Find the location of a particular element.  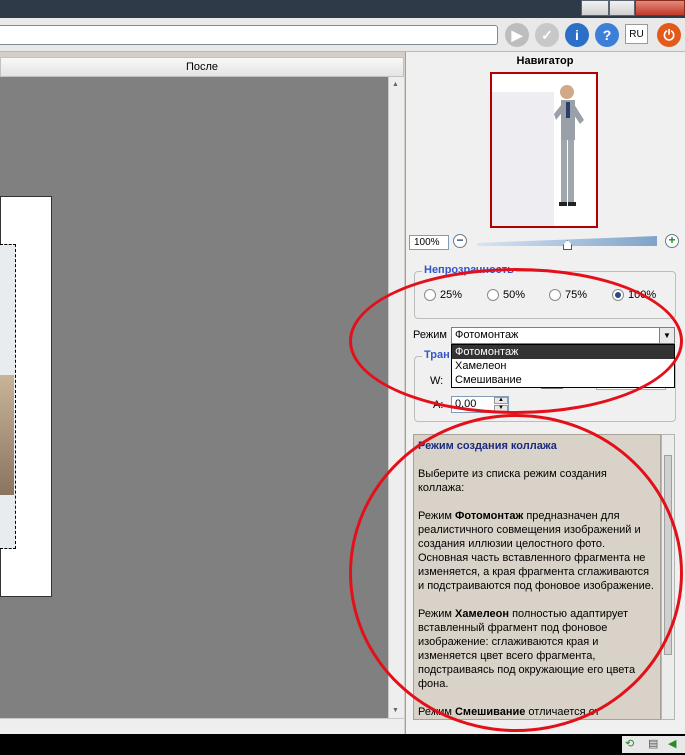

scroll-down-icon: ▼ is located at coordinates (395, 710).